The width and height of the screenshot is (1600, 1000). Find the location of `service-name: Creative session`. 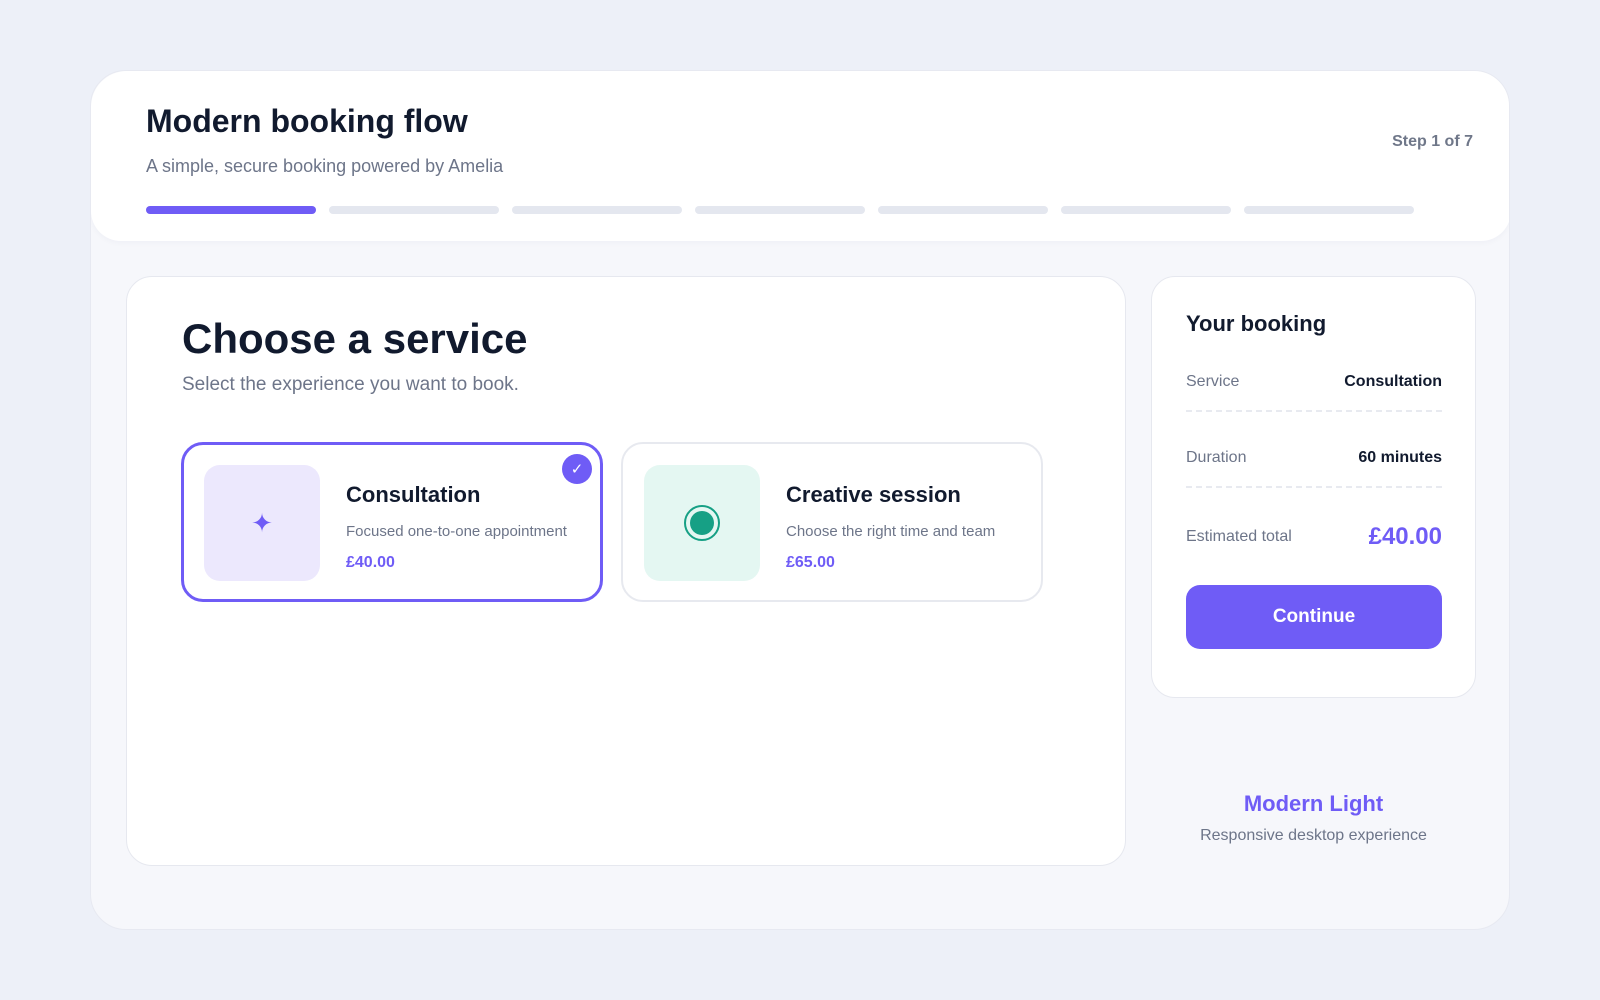

service-name: Creative session is located at coordinates (873, 494).